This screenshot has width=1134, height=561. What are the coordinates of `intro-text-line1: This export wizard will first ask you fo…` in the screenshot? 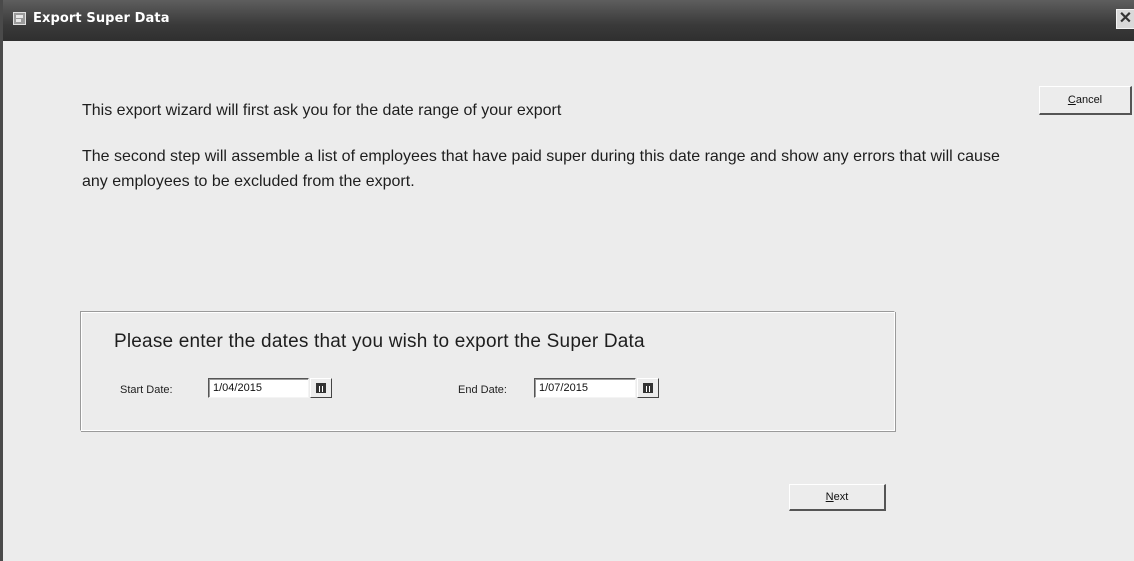 It's located at (322, 110).